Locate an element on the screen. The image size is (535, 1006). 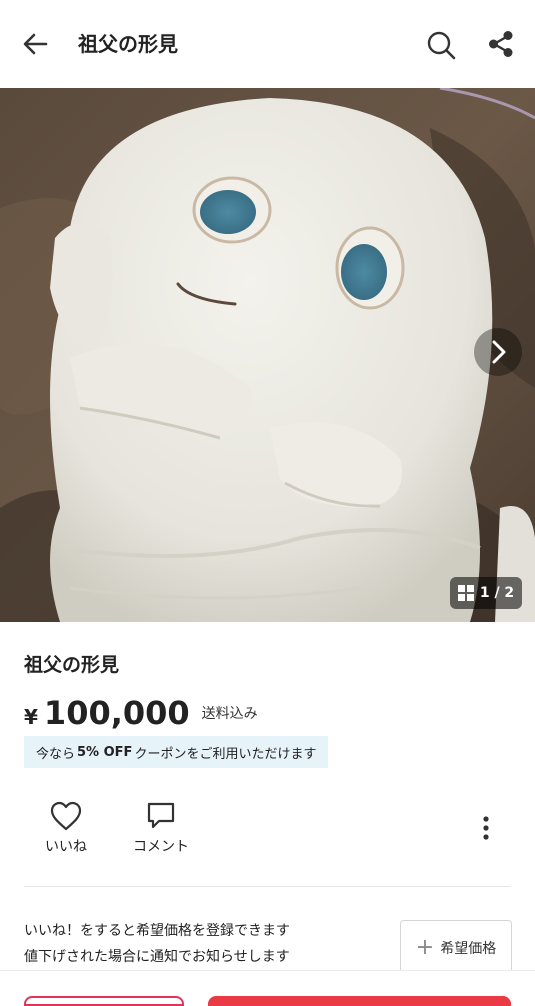
app-header: 祖父の形見 is located at coordinates (267, 44).